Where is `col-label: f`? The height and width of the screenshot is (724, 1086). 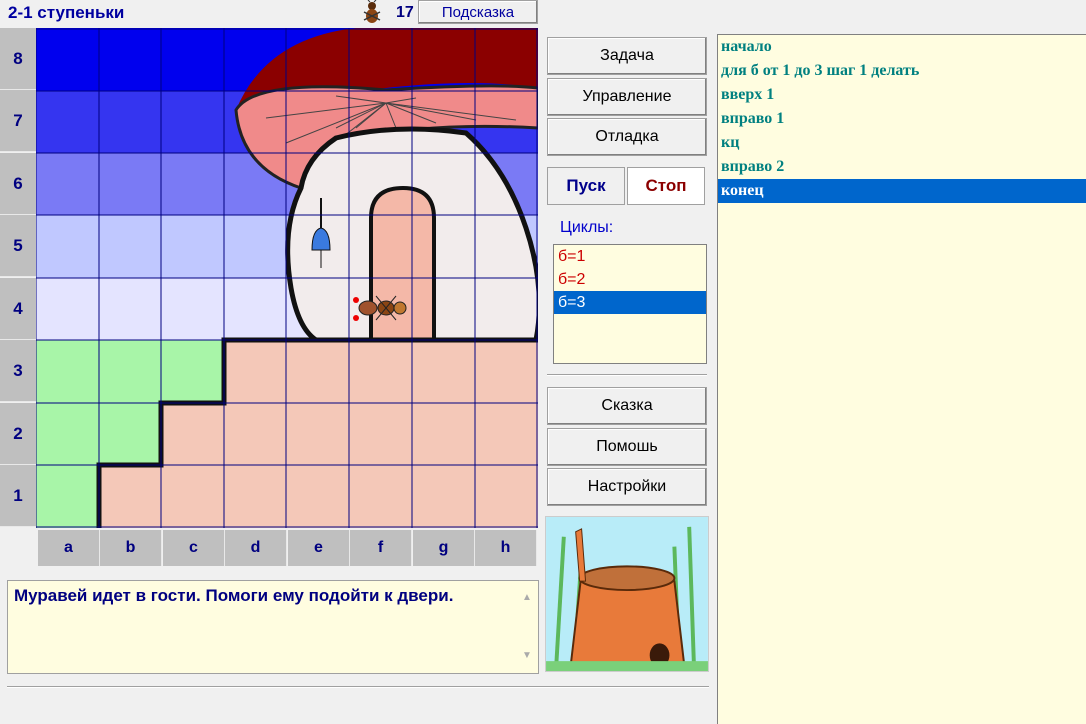 col-label: f is located at coordinates (381, 548).